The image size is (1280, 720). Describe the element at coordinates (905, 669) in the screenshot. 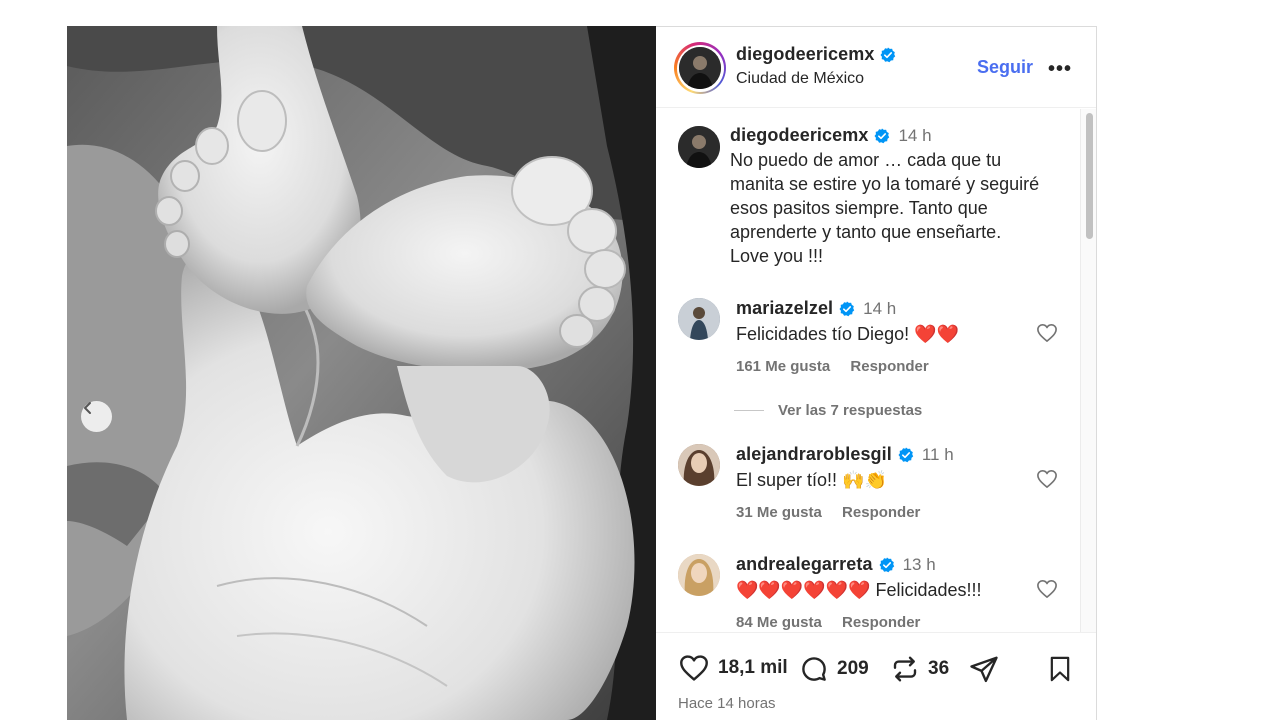

I see `repost-icon` at that location.